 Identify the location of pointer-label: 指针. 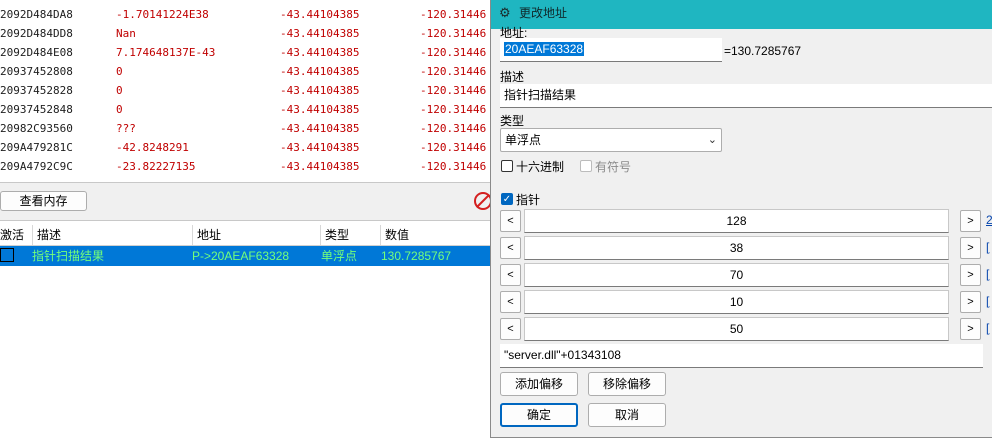
(528, 200).